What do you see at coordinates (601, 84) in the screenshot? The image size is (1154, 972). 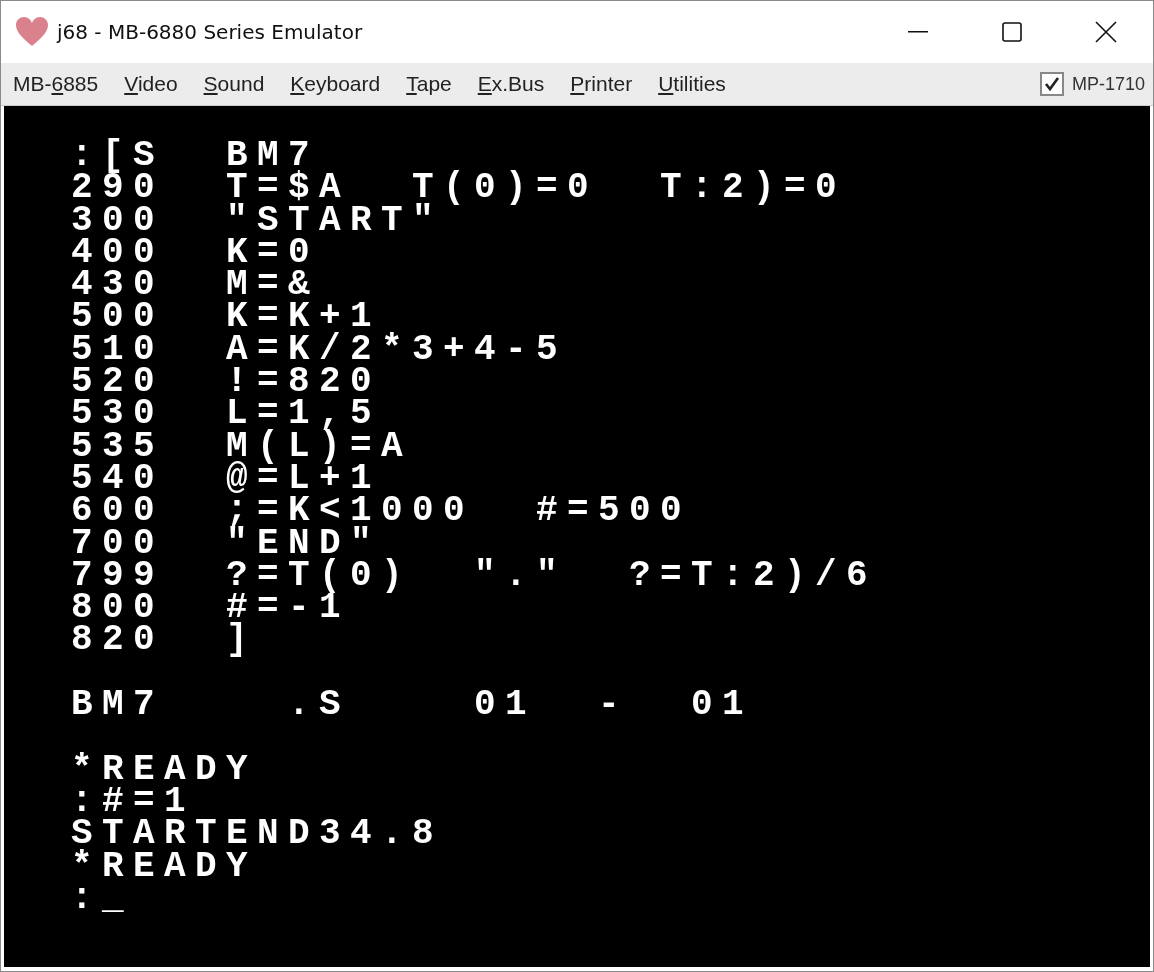 I see `menu-item: Printer` at bounding box center [601, 84].